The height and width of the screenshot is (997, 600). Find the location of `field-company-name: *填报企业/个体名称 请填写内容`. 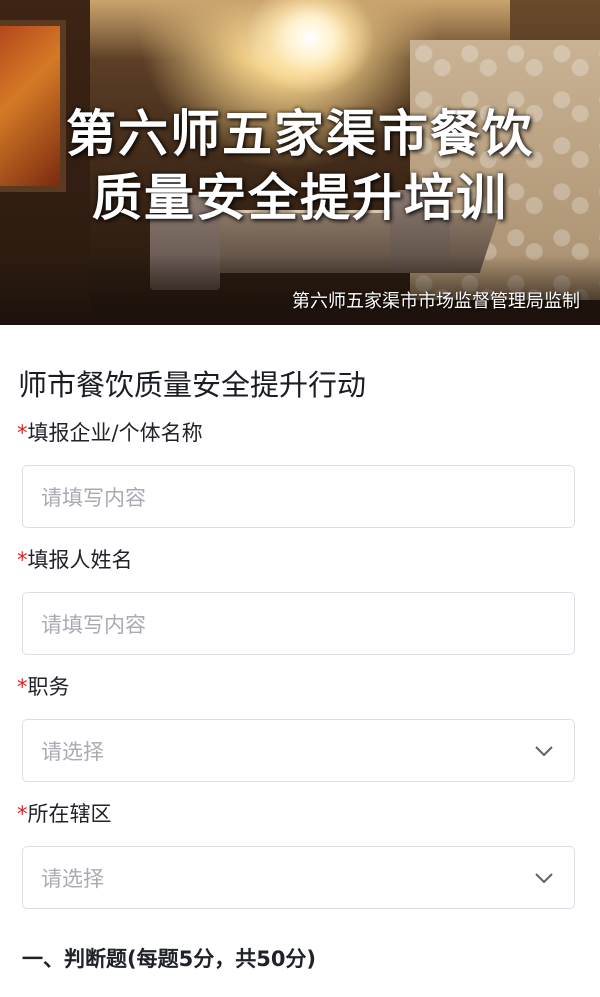

field-company-name: *填报企业/个体名称 请填写内容 is located at coordinates (296, 473).